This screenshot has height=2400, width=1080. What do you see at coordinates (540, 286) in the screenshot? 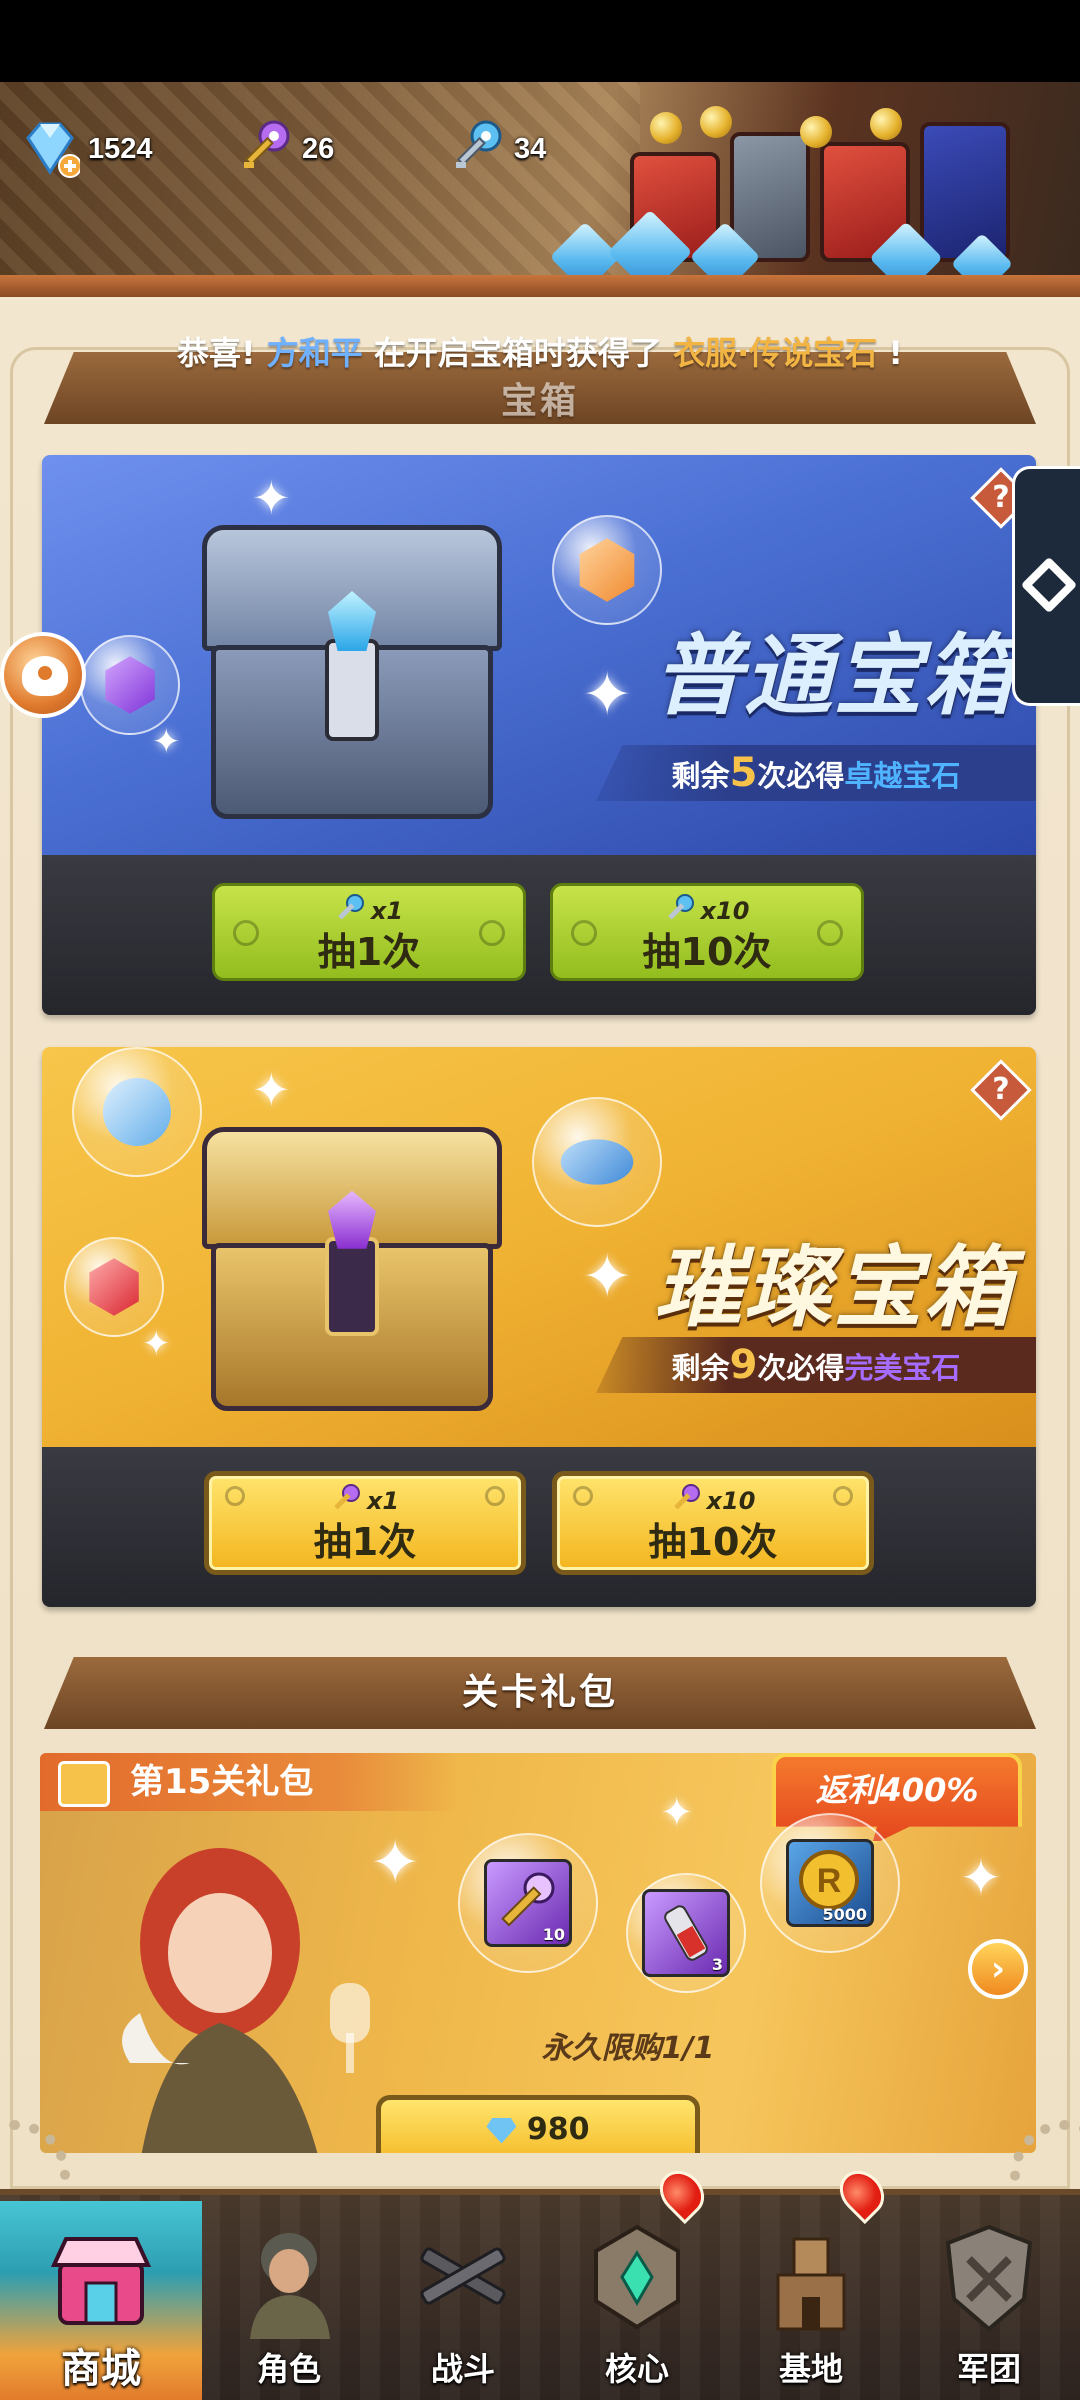
I see `banner-trim` at bounding box center [540, 286].